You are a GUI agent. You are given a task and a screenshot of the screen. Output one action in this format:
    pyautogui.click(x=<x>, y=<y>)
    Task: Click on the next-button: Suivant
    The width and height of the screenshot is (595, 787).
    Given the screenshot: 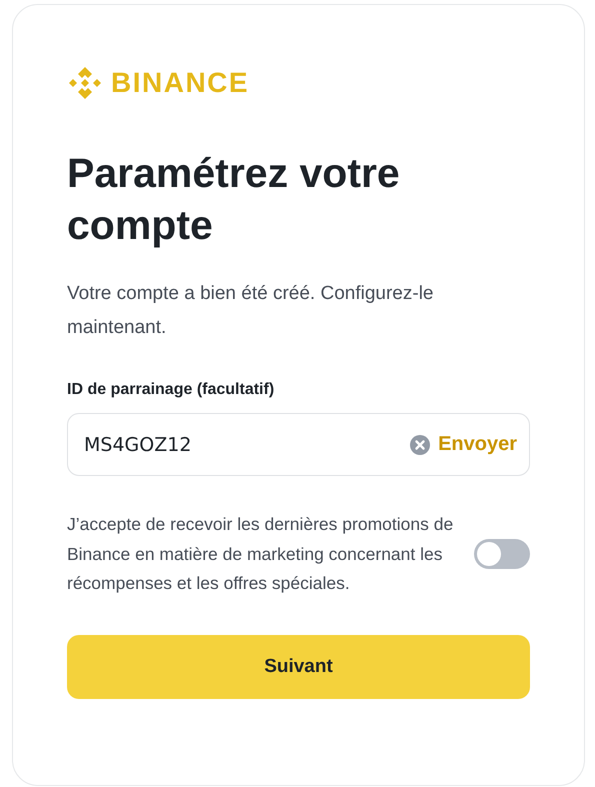 What is the action you would take?
    pyautogui.click(x=298, y=666)
    